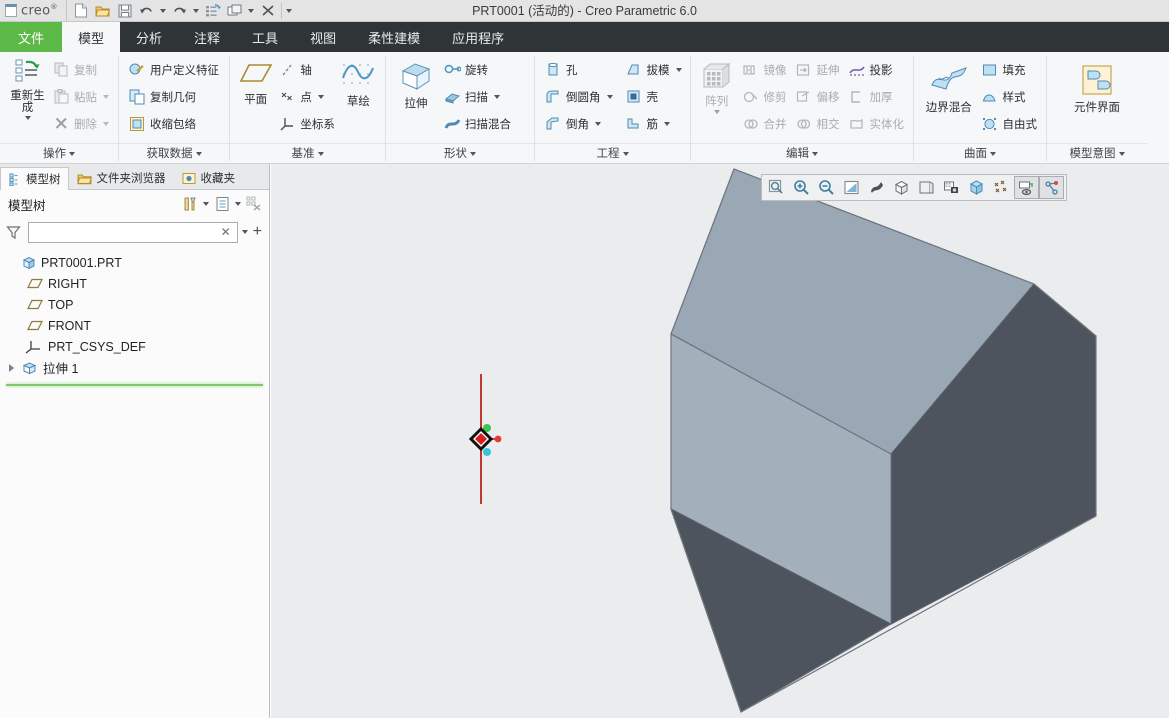  What do you see at coordinates (173, 123) in the screenshot?
I see `shrinkwrap-button: 收缩包络` at bounding box center [173, 123].